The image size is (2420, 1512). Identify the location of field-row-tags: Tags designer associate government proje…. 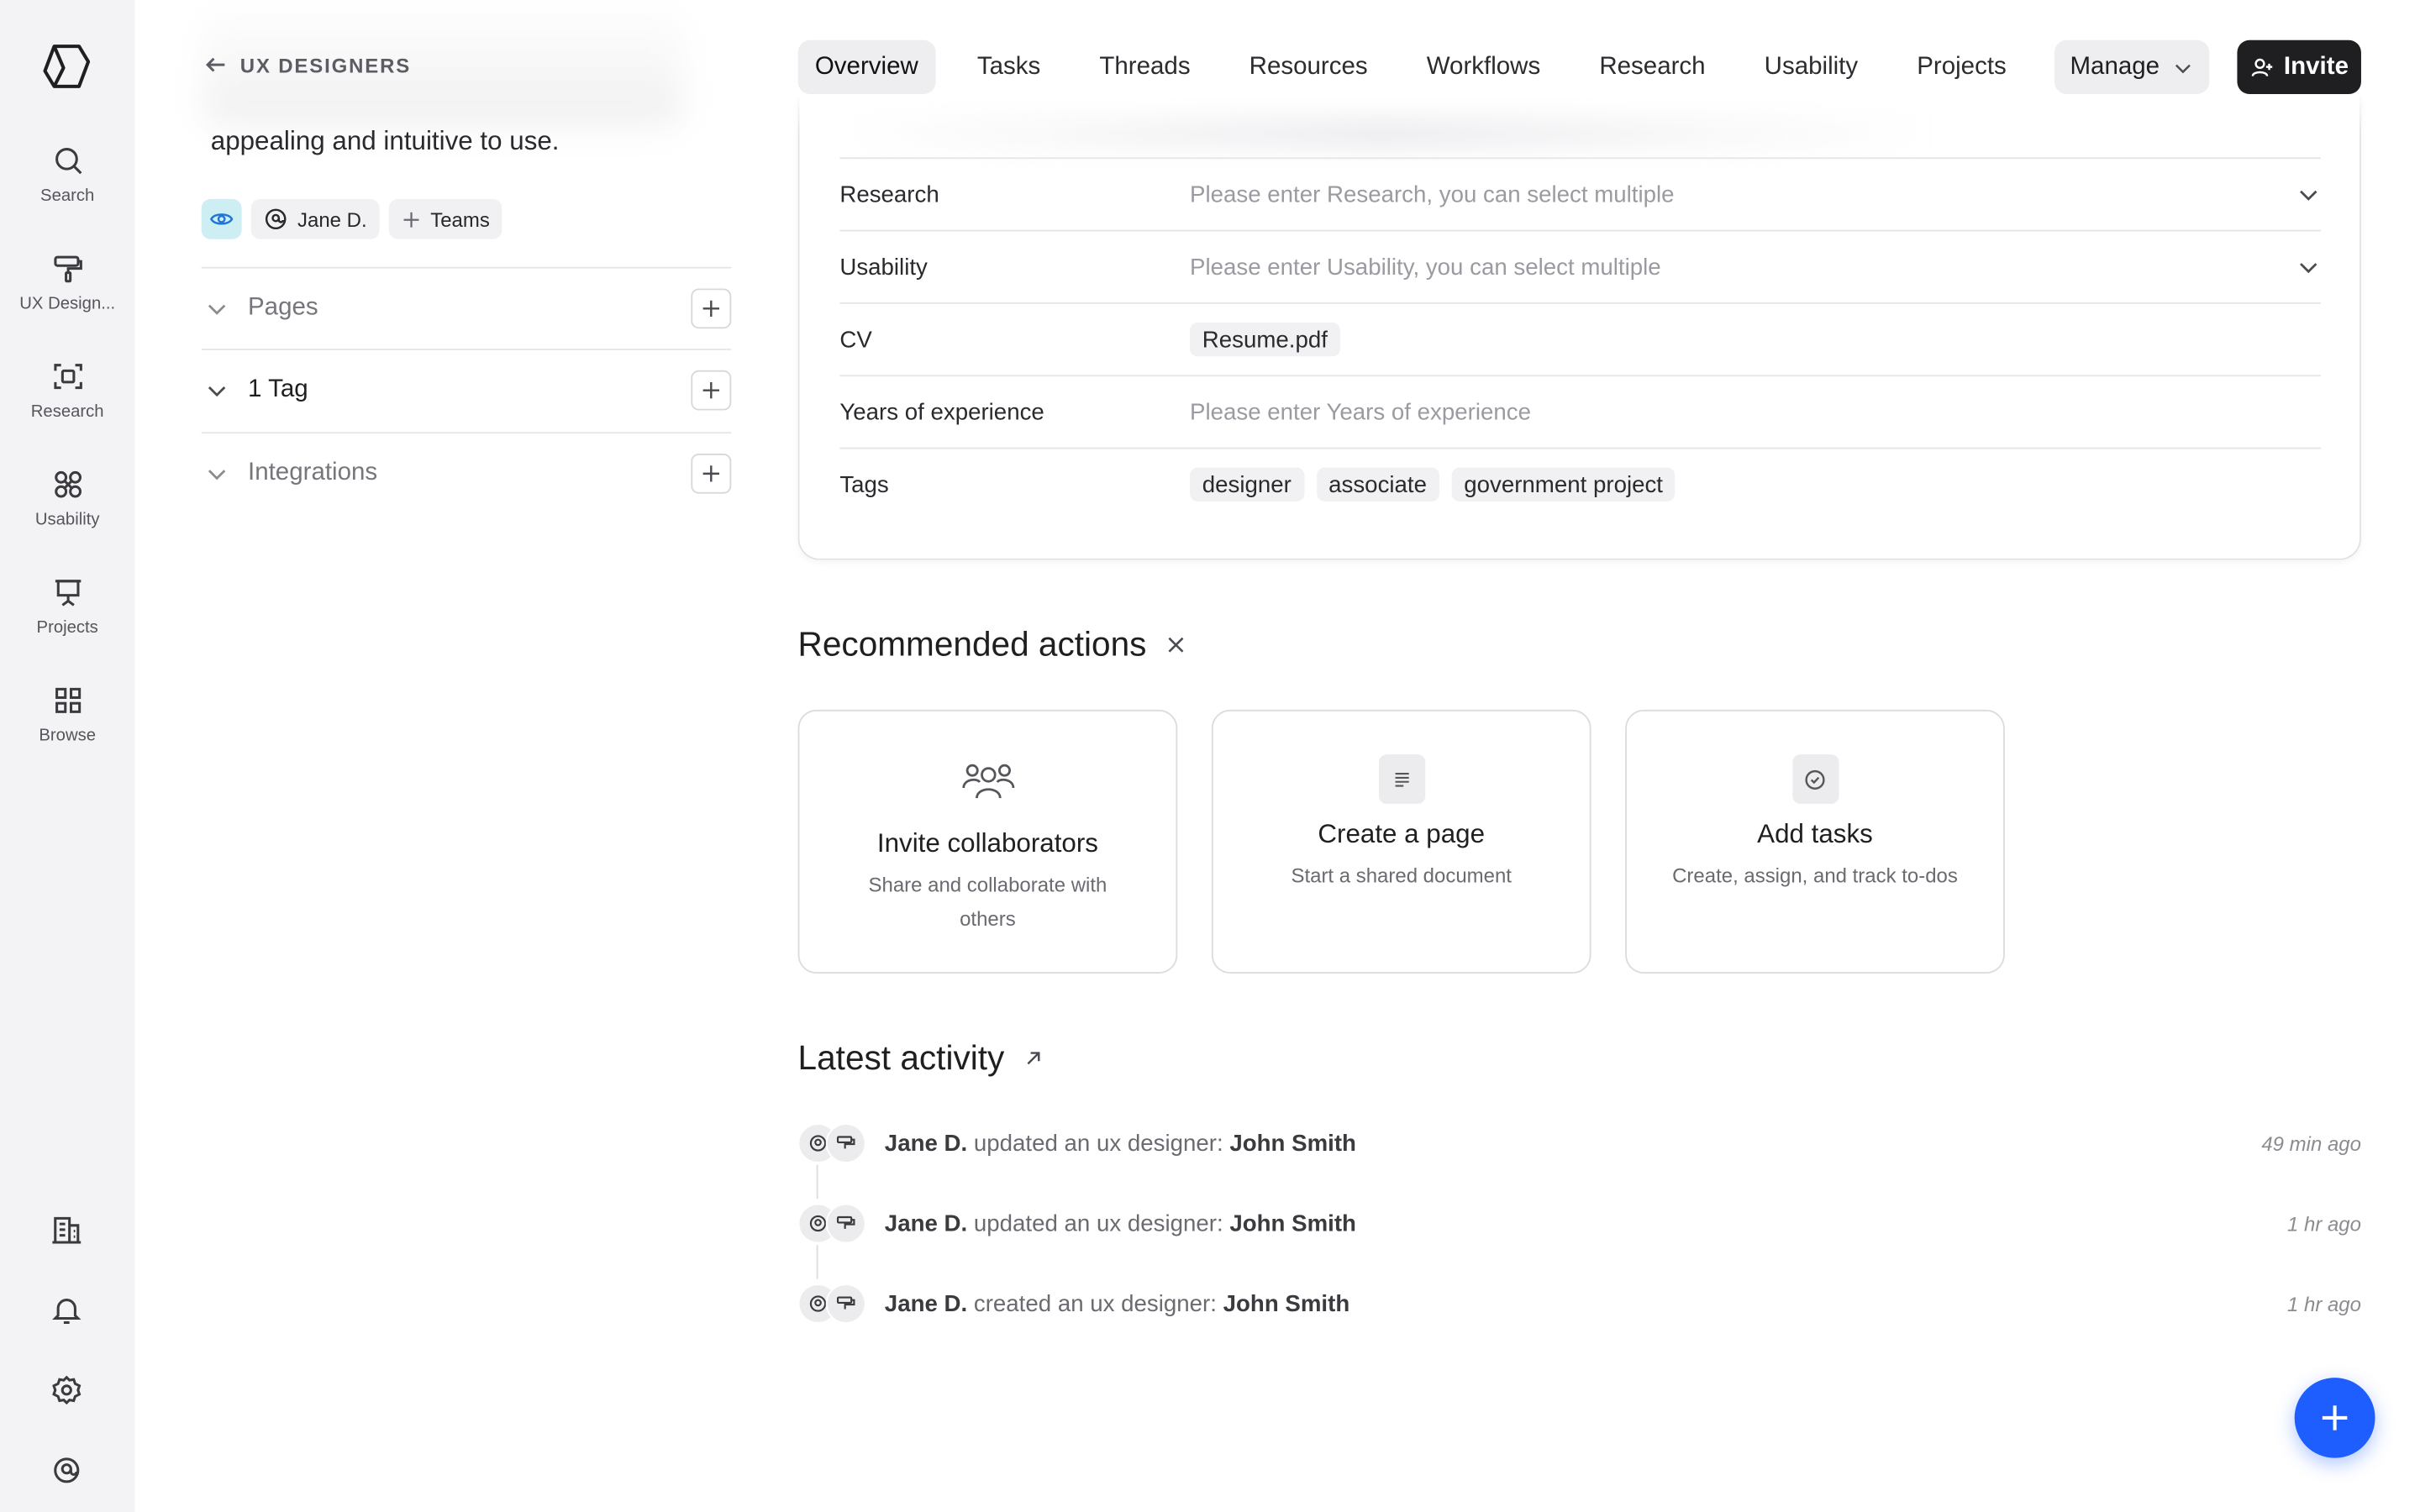
(1580, 483).